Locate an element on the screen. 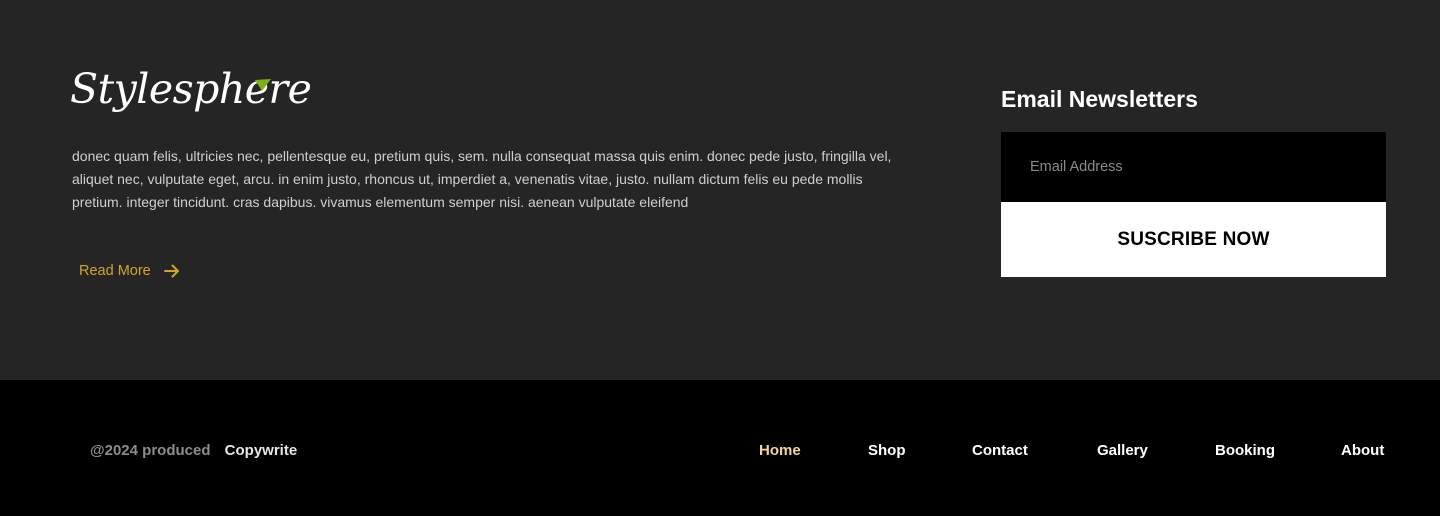 The height and width of the screenshot is (516, 1440). arrow-right-icon is located at coordinates (171, 271).